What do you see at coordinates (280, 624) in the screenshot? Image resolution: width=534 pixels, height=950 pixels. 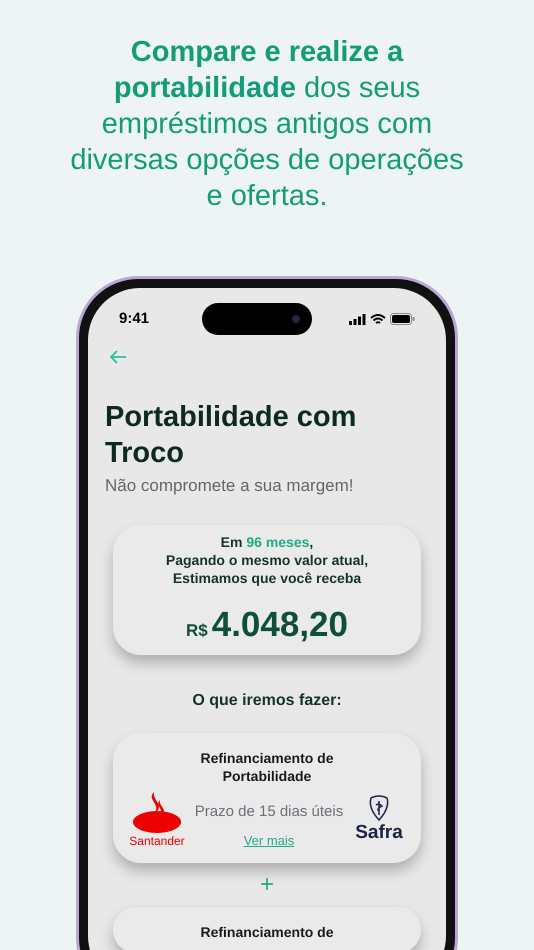 I see `amount-value: 4.048,20` at bounding box center [280, 624].